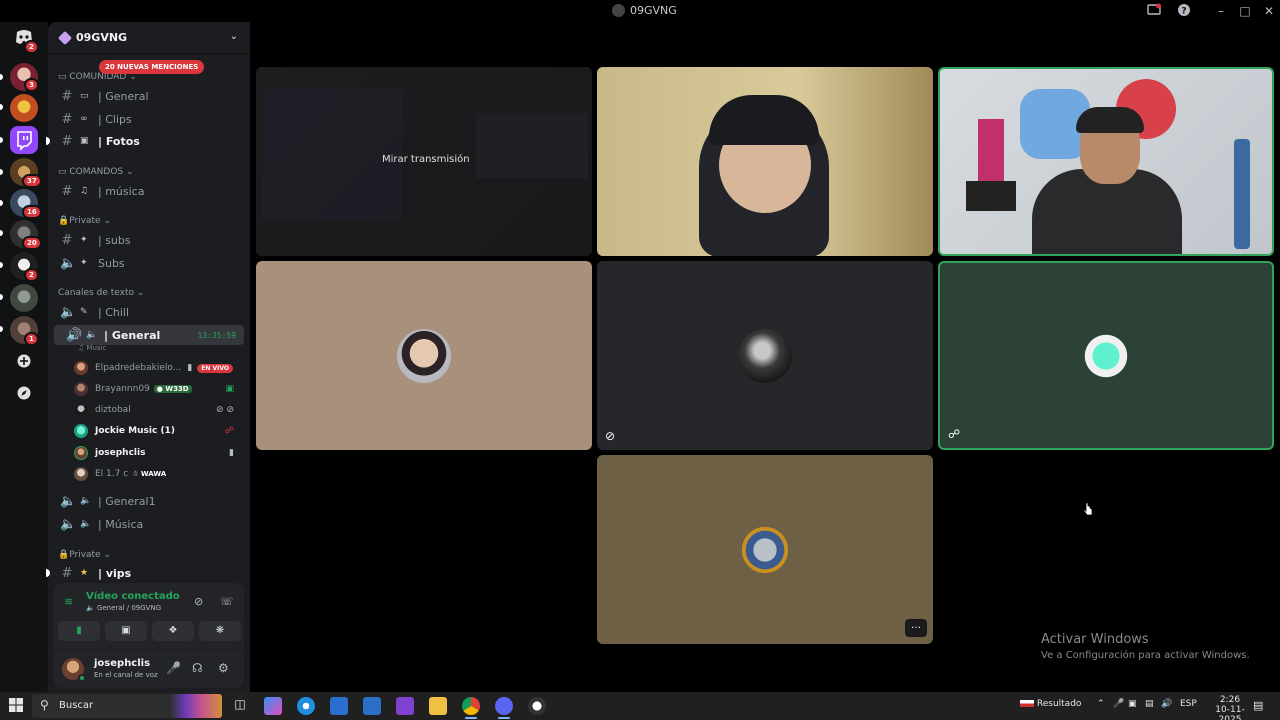 The height and width of the screenshot is (720, 1280). What do you see at coordinates (190, 368) in the screenshot?
I see `camera-icon: ▮` at bounding box center [190, 368].